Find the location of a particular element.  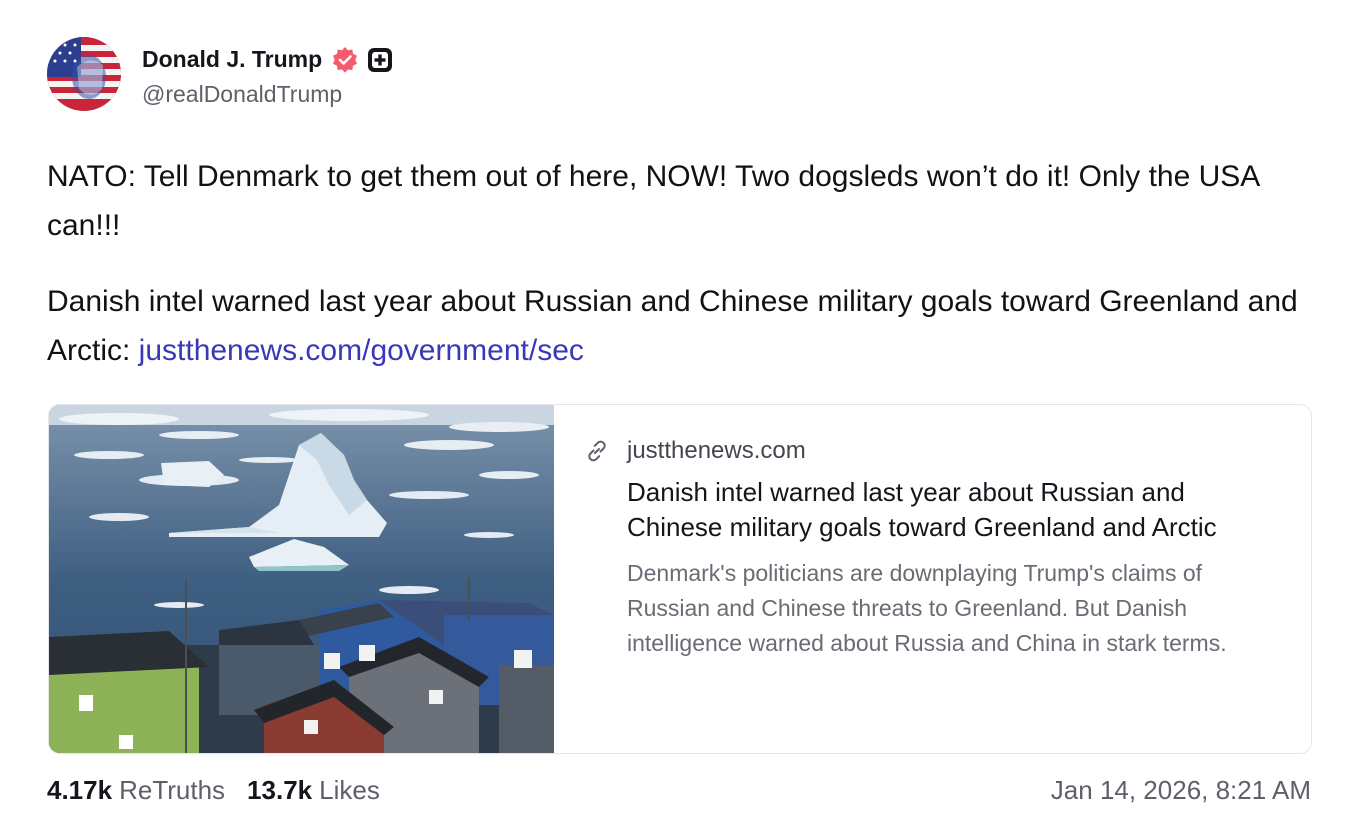

post-link: justthenews.com/government/sec is located at coordinates (361, 350).